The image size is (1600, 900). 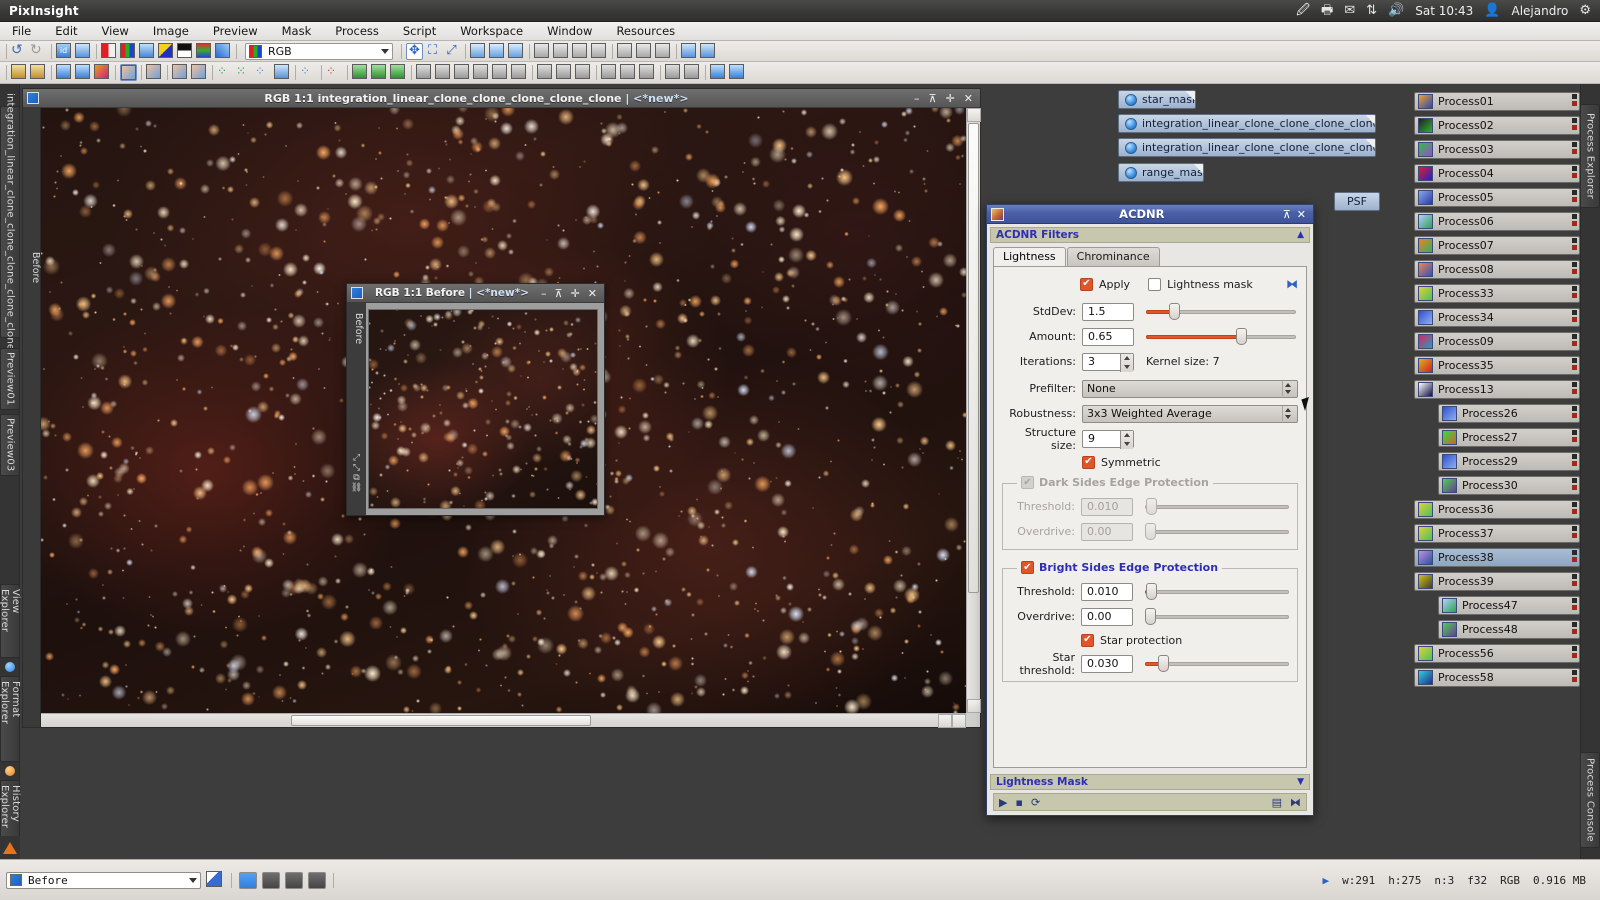 What do you see at coordinates (644, 51) in the screenshot?
I see `invert-mask-icon` at bounding box center [644, 51].